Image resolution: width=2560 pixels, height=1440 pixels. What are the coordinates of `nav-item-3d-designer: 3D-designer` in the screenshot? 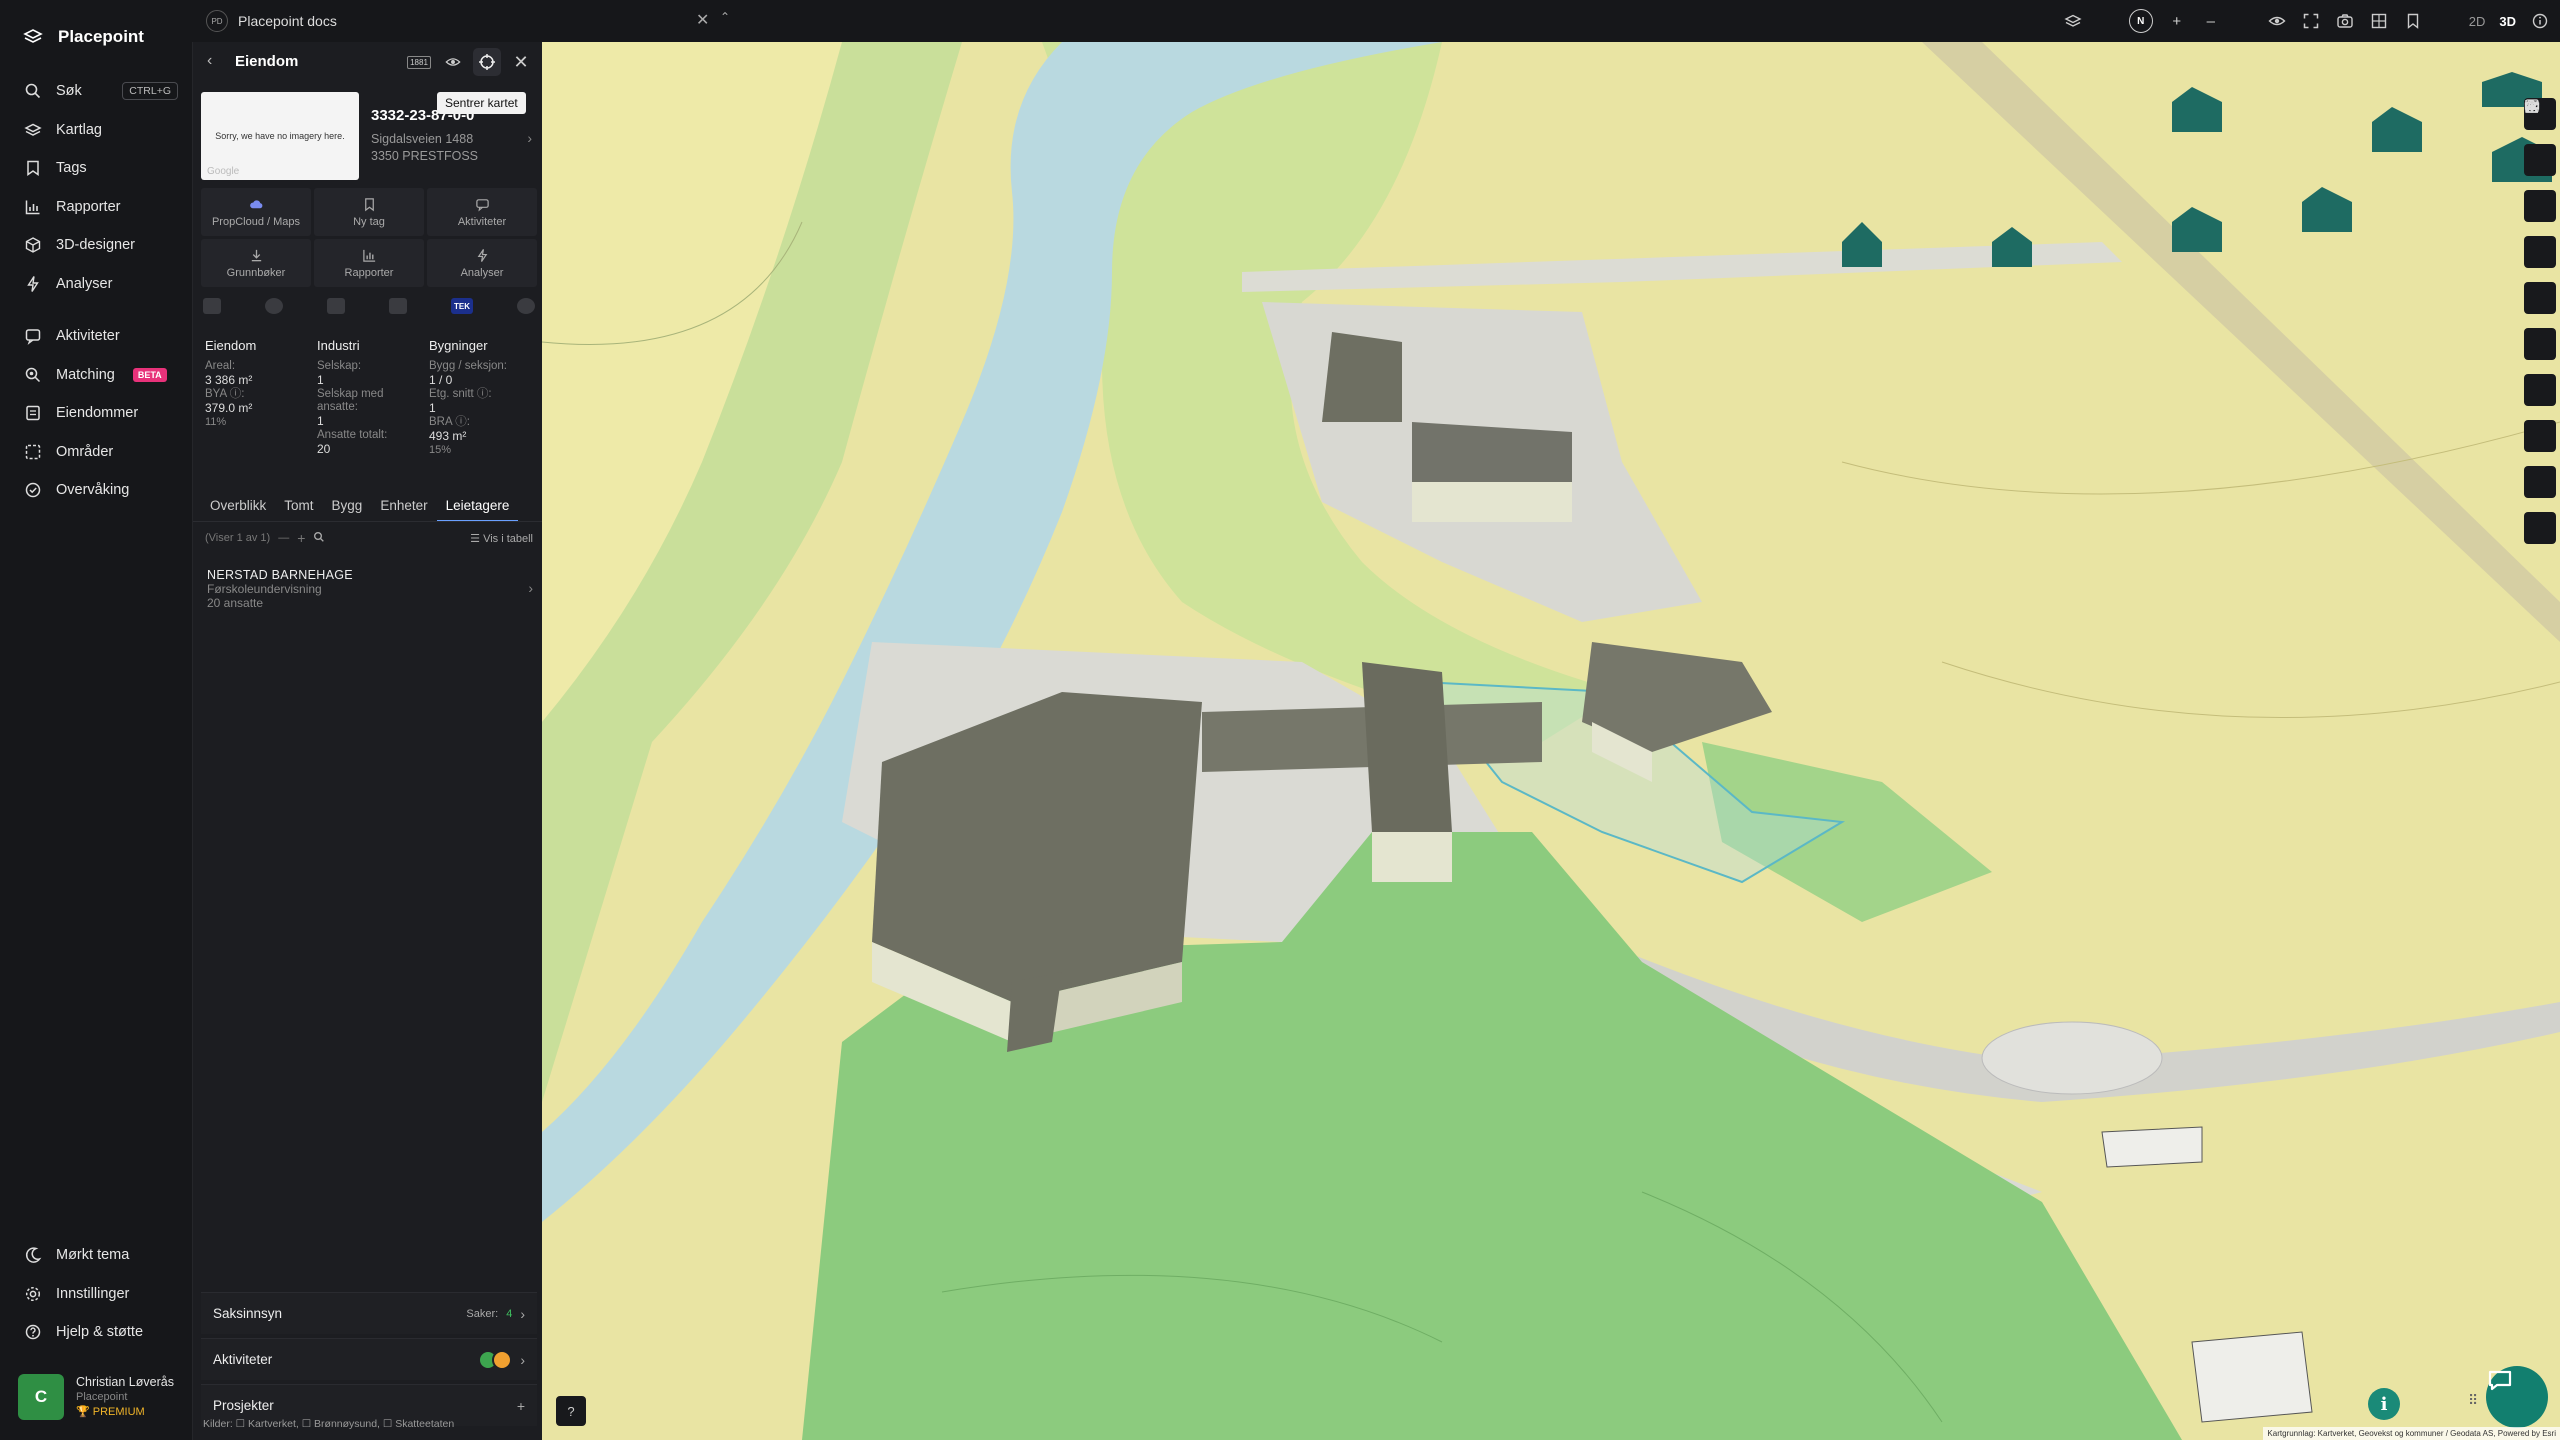 It's located at (96, 245).